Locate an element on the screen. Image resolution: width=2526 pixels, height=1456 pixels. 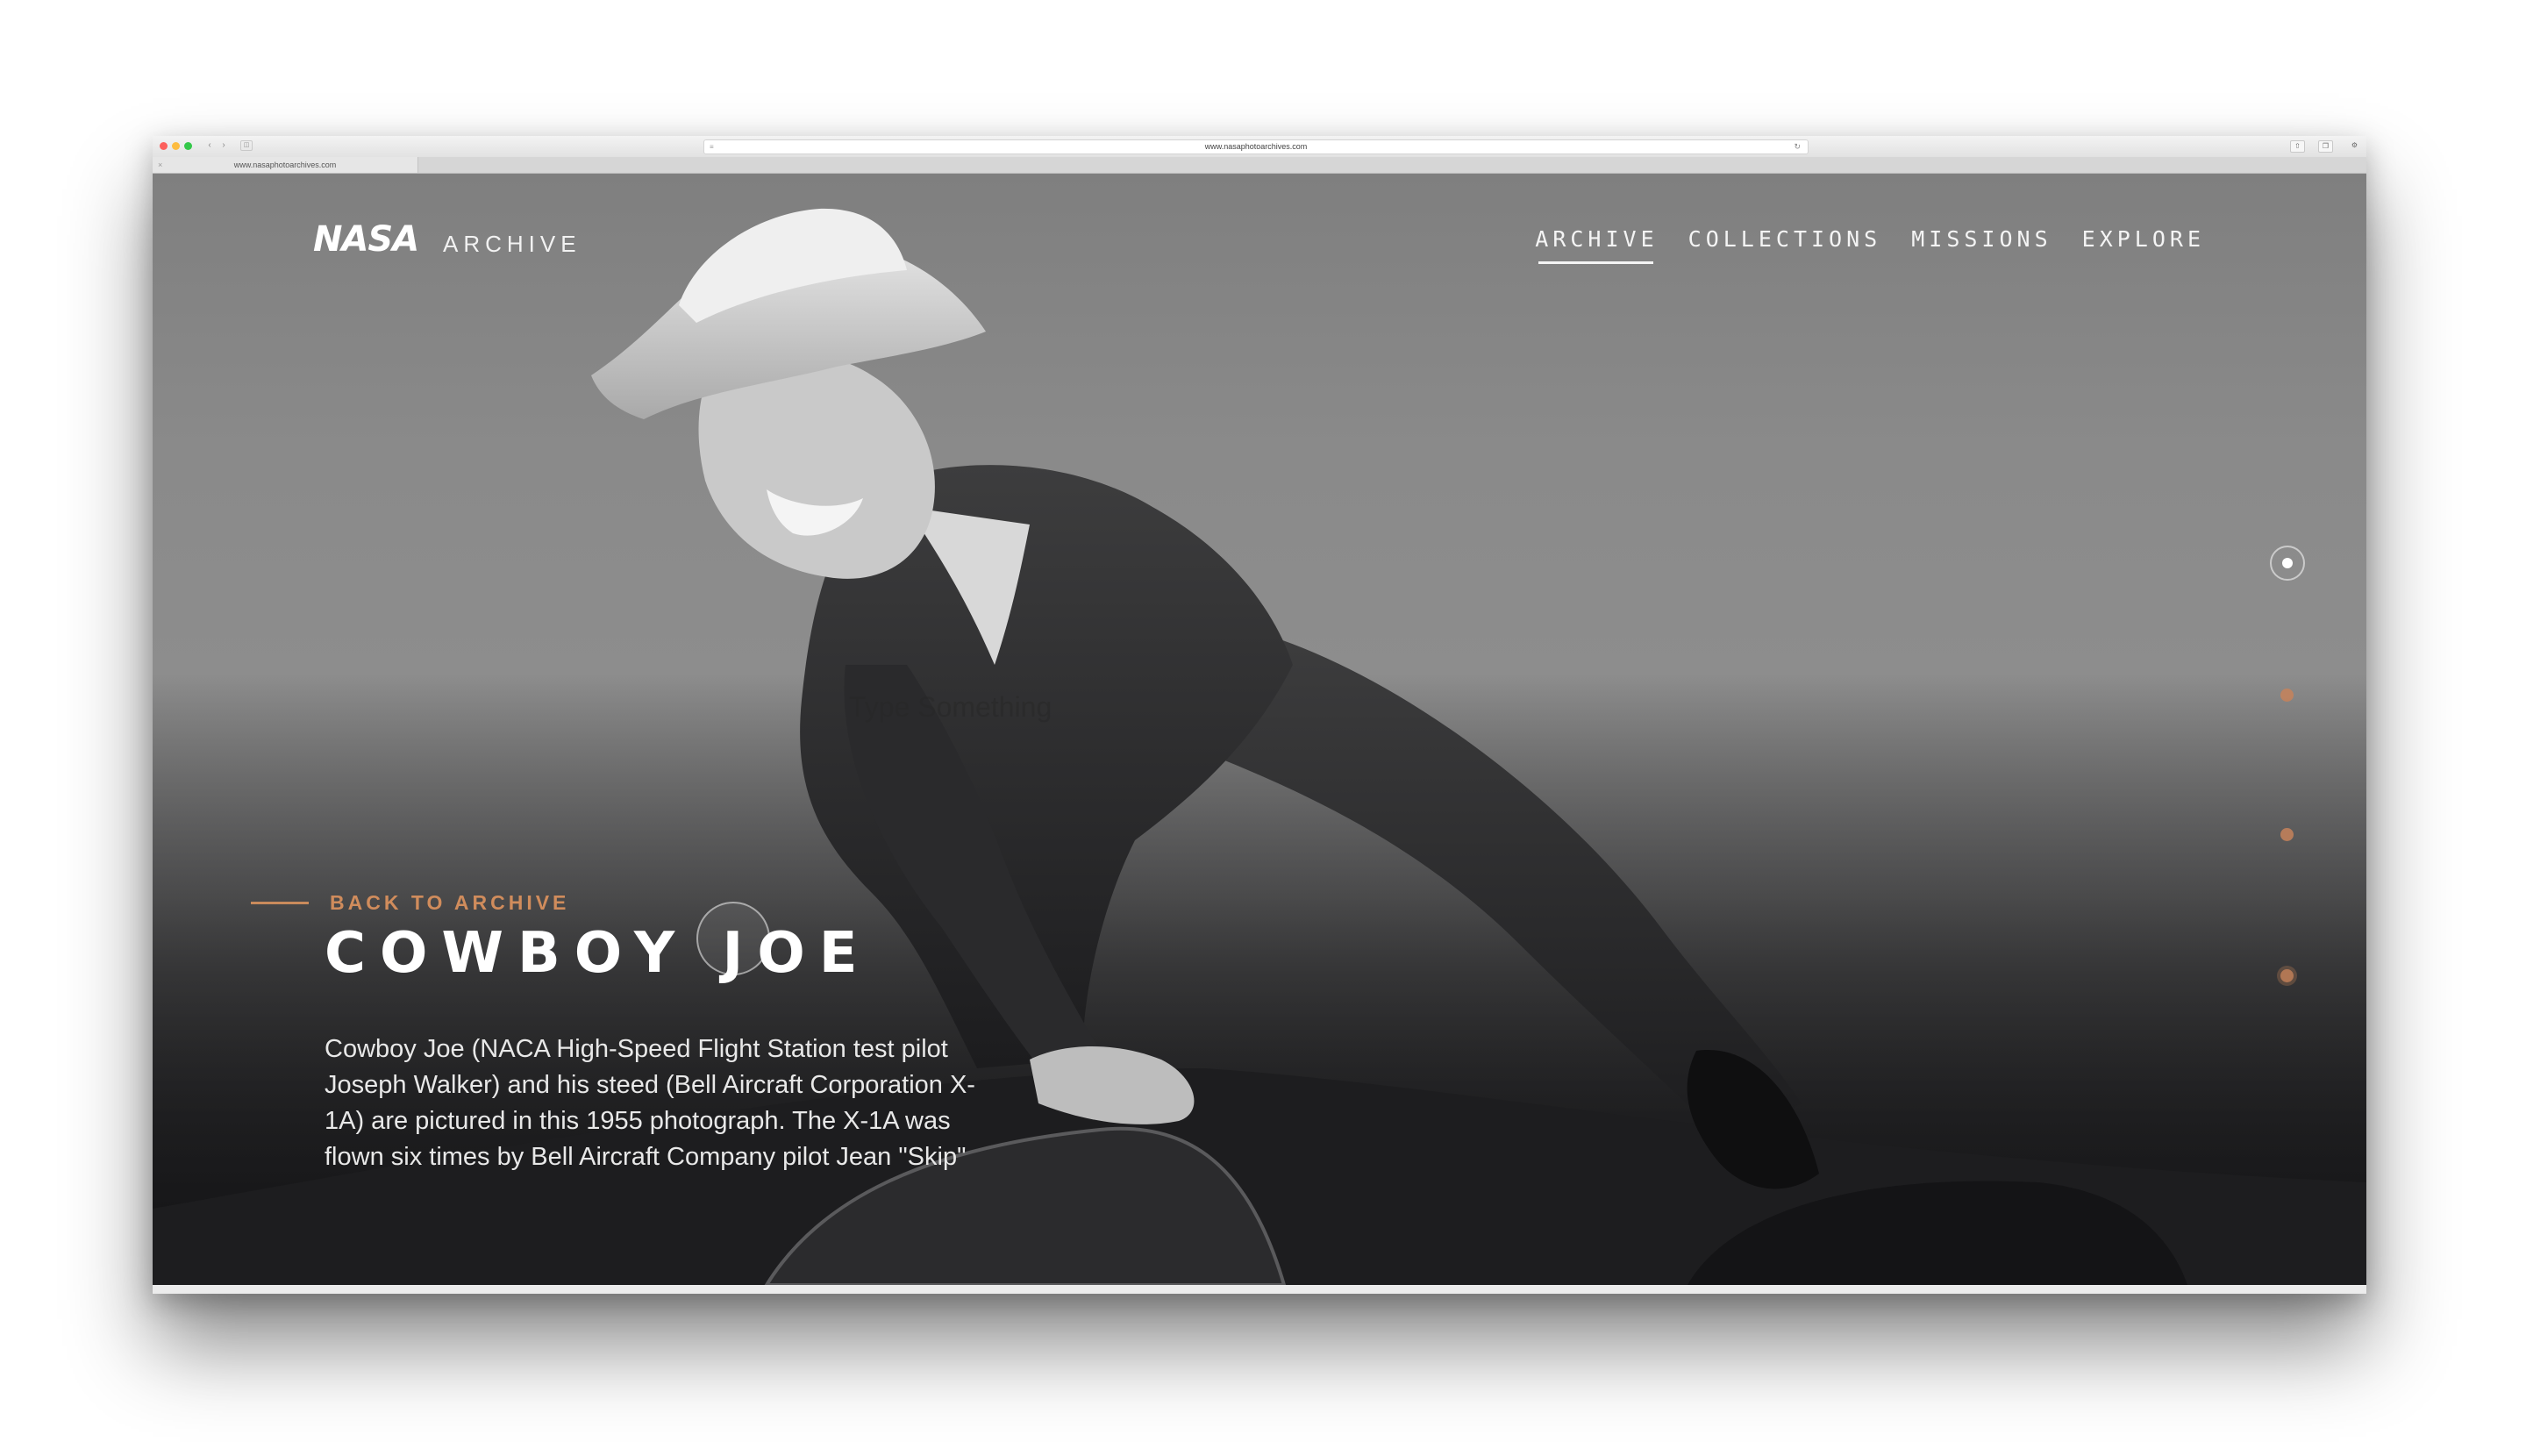
reload-icon: ↻ is located at coordinates (1797, 146).